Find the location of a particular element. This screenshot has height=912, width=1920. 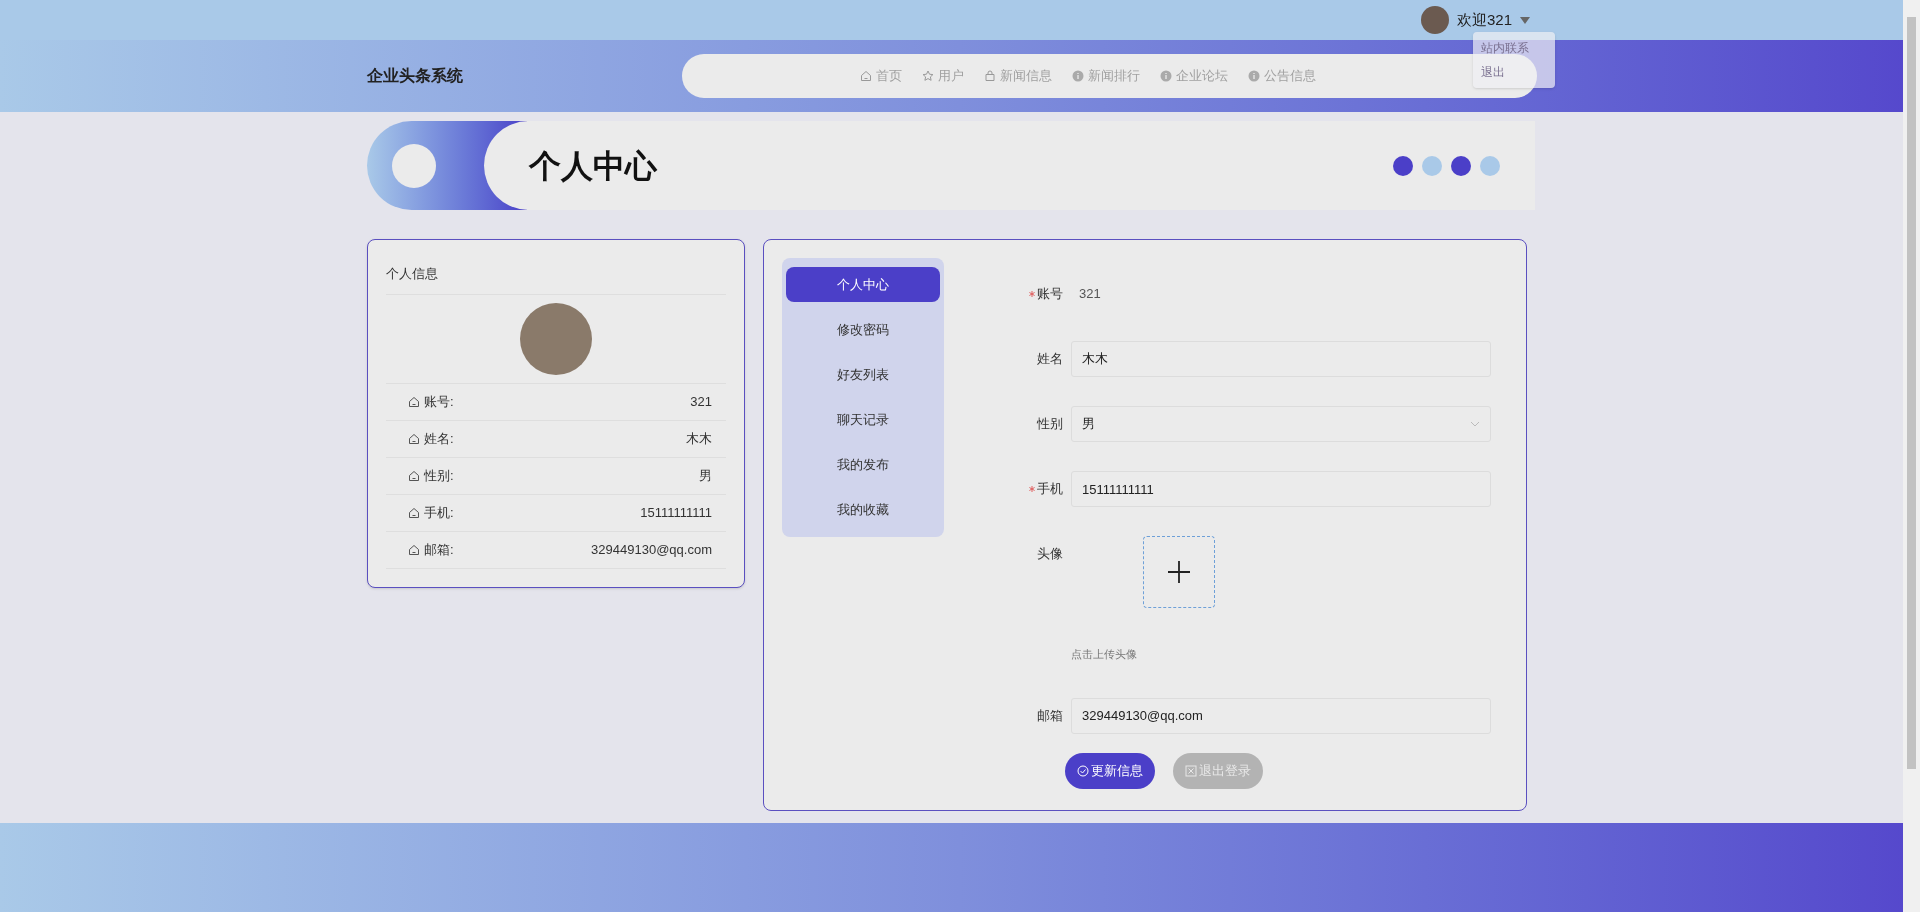

menu-item: 退出 is located at coordinates (1514, 72).